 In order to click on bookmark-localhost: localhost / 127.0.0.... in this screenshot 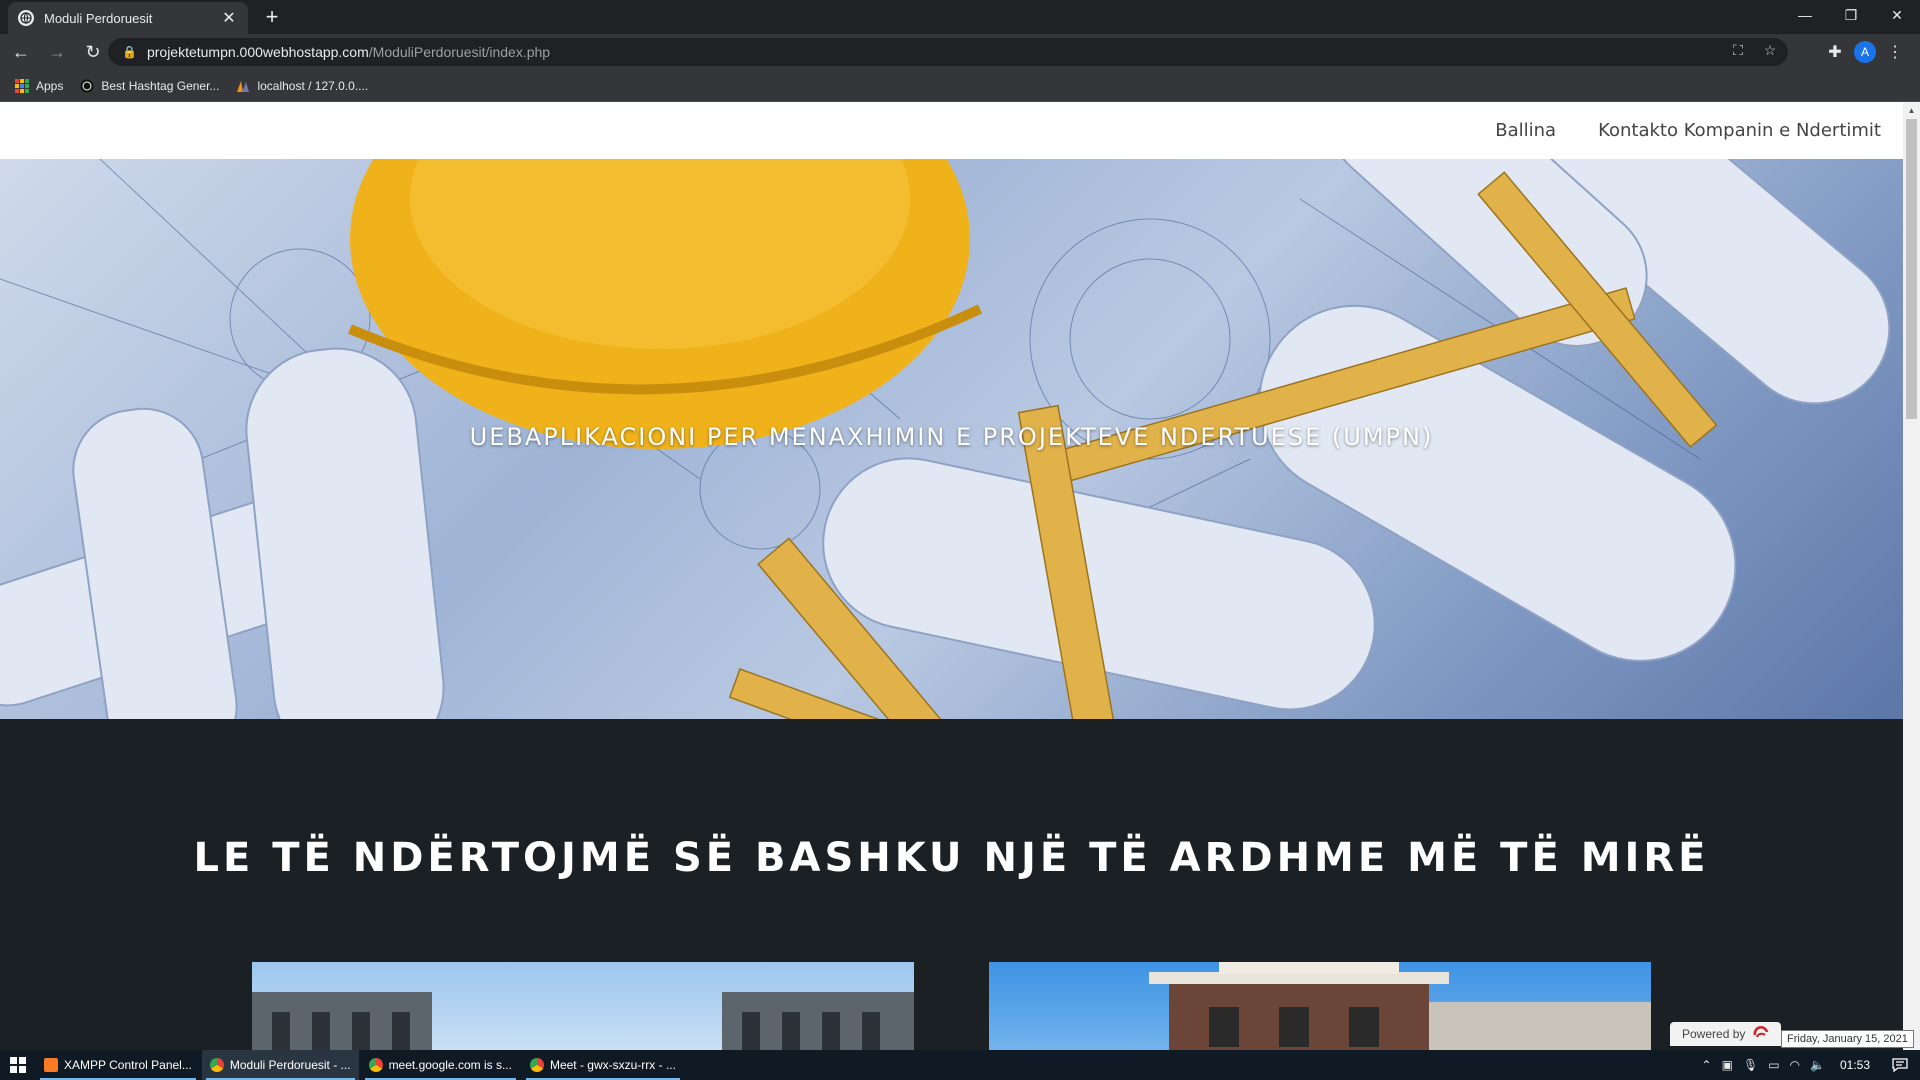, I will do `click(301, 86)`.